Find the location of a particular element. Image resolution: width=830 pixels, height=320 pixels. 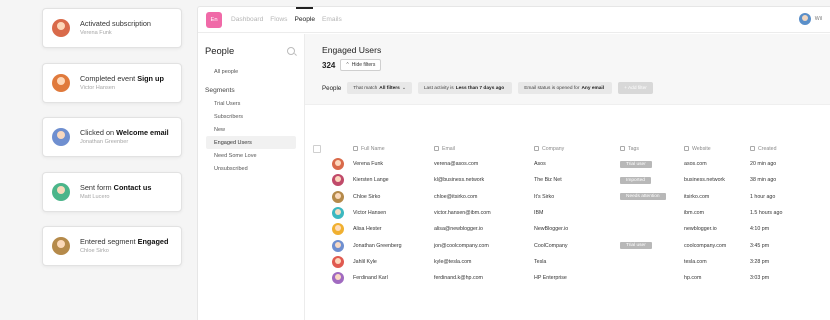

cell-name: Jonathan Greenberg is located at coordinates (388, 246).